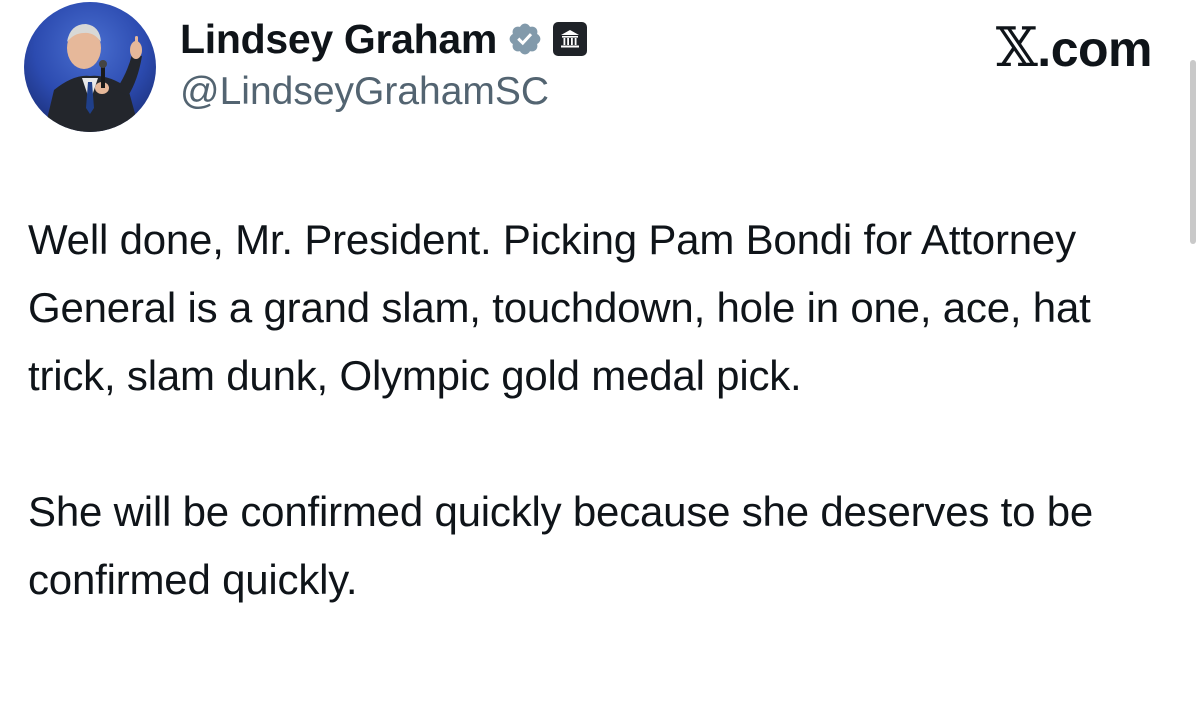 This screenshot has height=723, width=1200. What do you see at coordinates (1016, 47) in the screenshot?
I see `x-logo-icon: 𝕏` at bounding box center [1016, 47].